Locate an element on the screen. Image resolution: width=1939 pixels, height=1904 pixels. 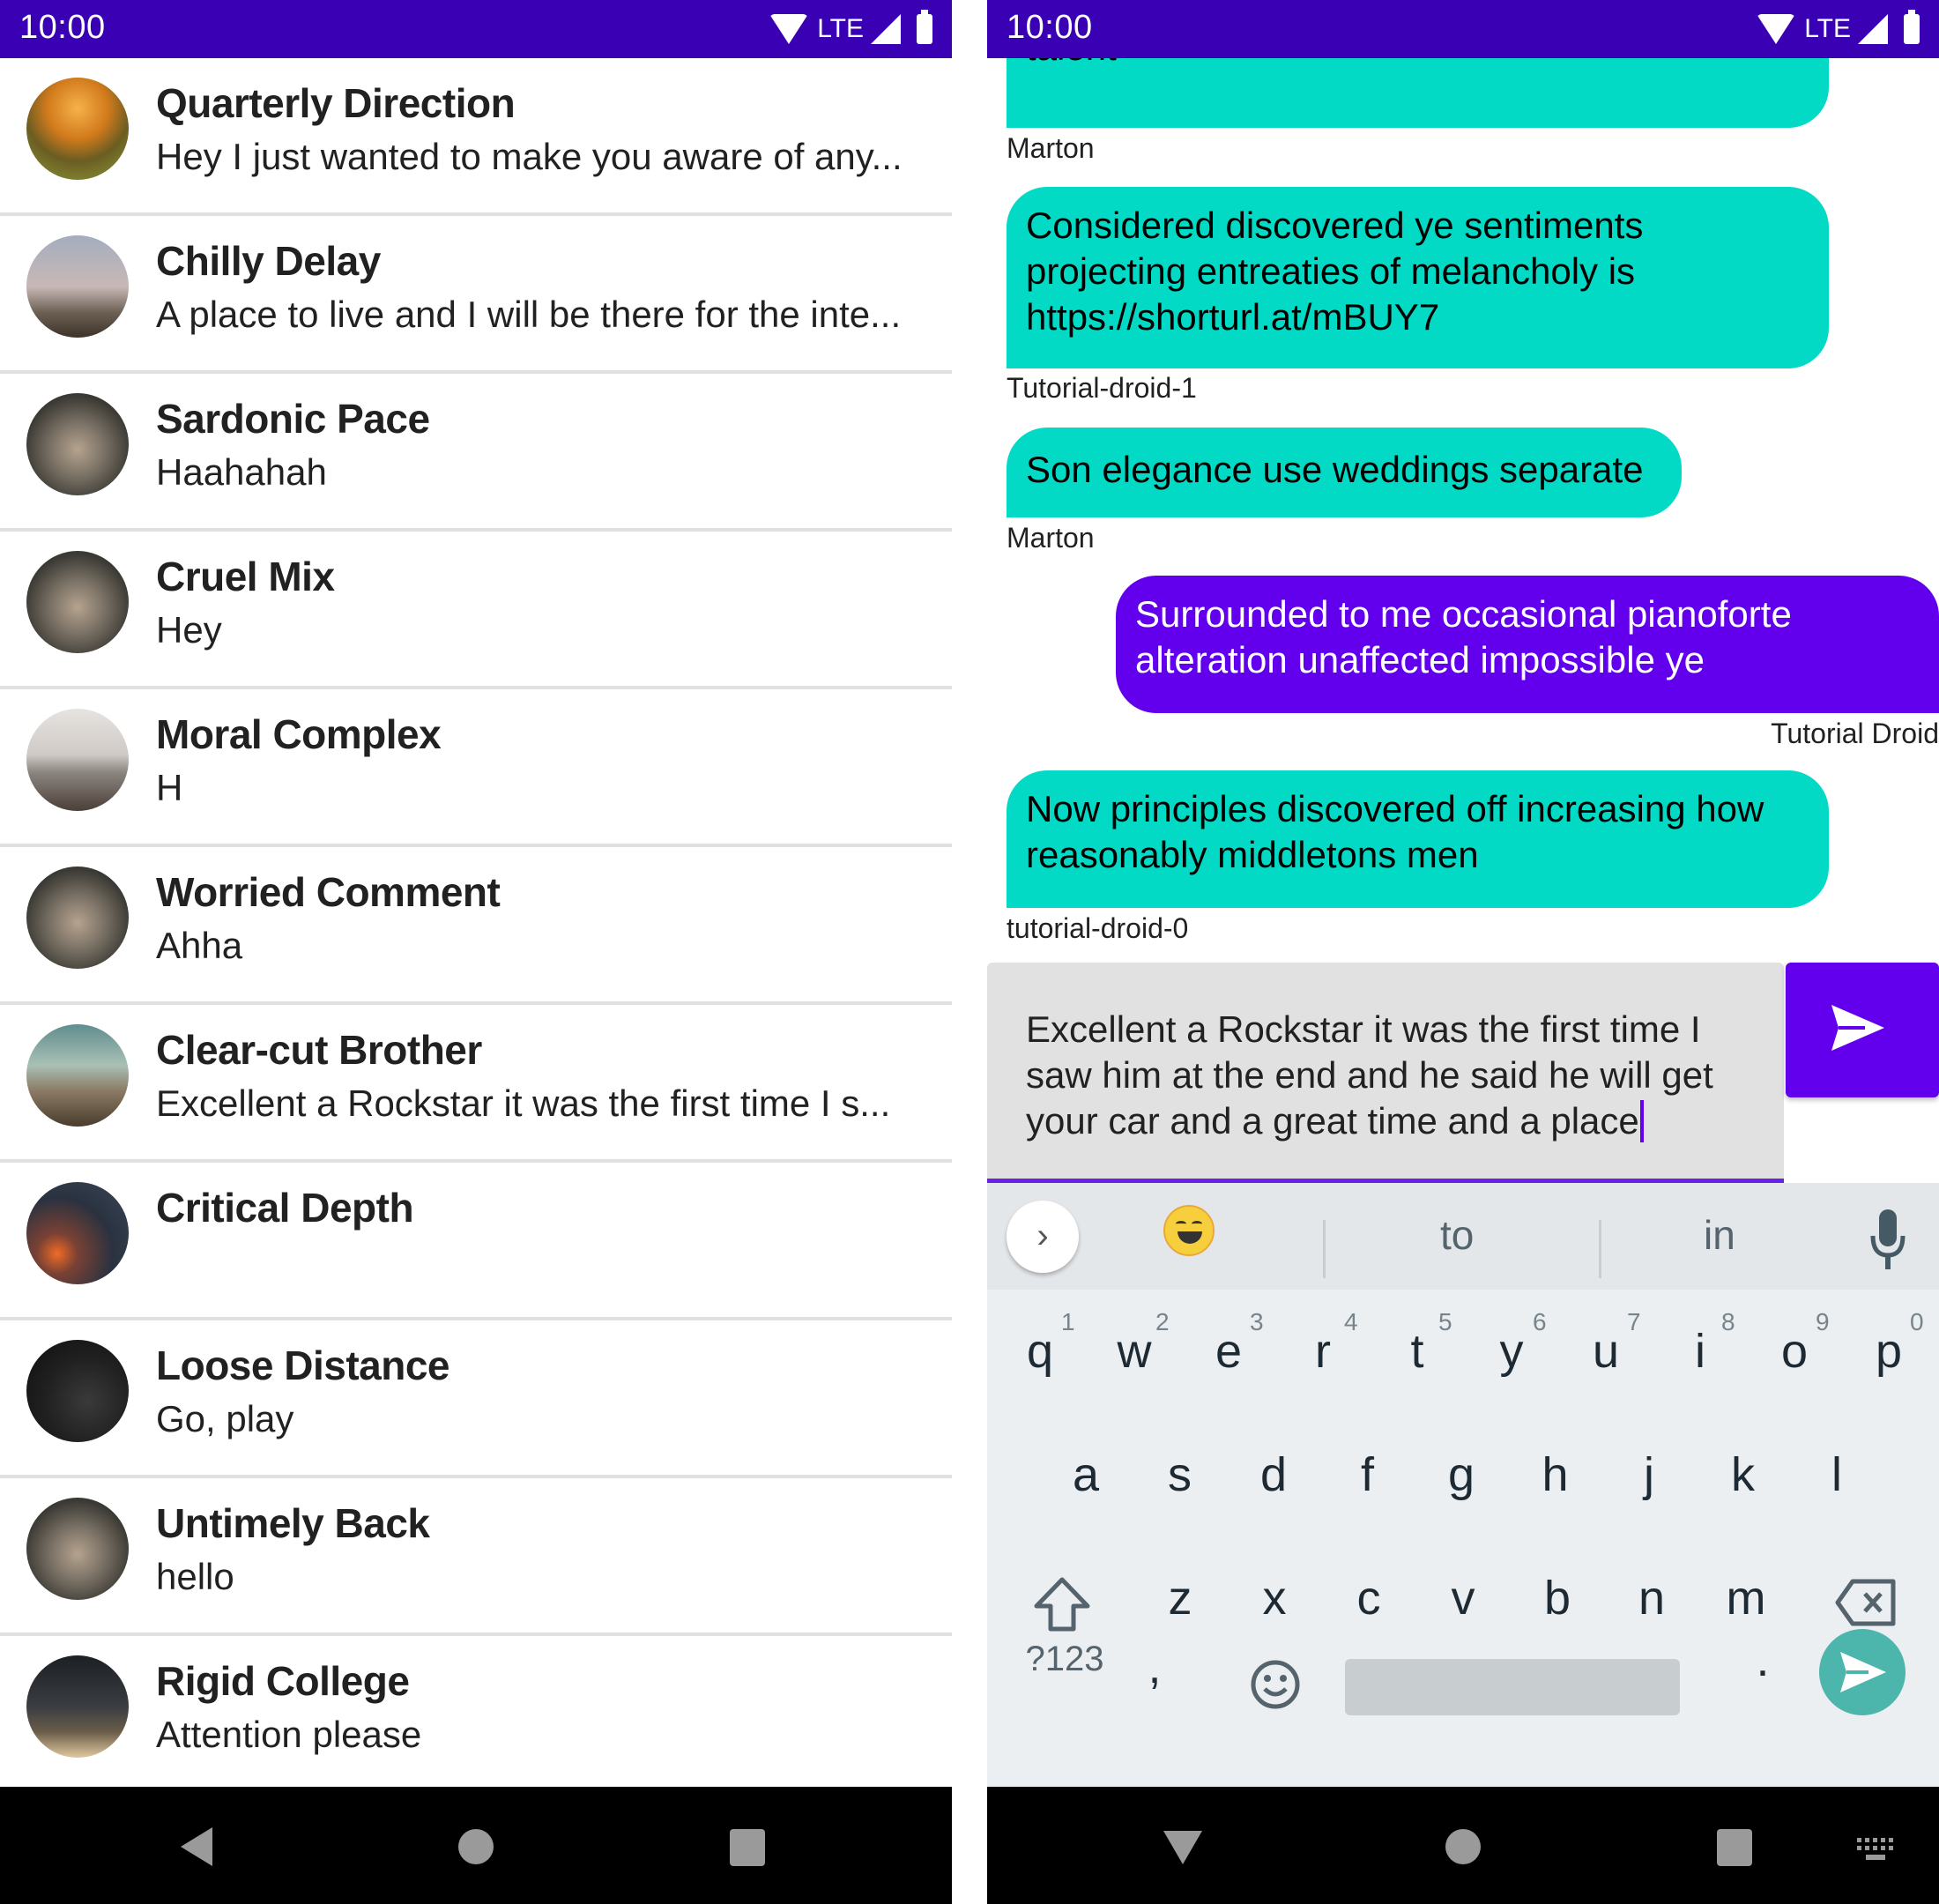
keyboard-switch-icon is located at coordinates (1875, 1849).